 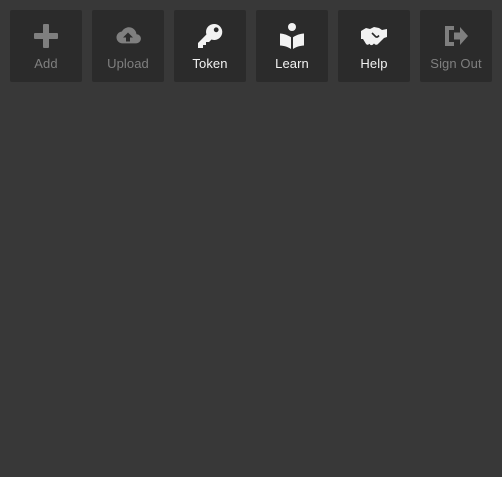 What do you see at coordinates (292, 36) in the screenshot?
I see `book-reader-icon` at bounding box center [292, 36].